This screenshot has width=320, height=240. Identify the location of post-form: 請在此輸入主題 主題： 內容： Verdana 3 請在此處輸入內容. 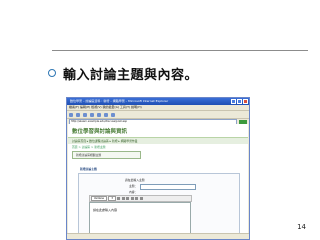
(159, 203).